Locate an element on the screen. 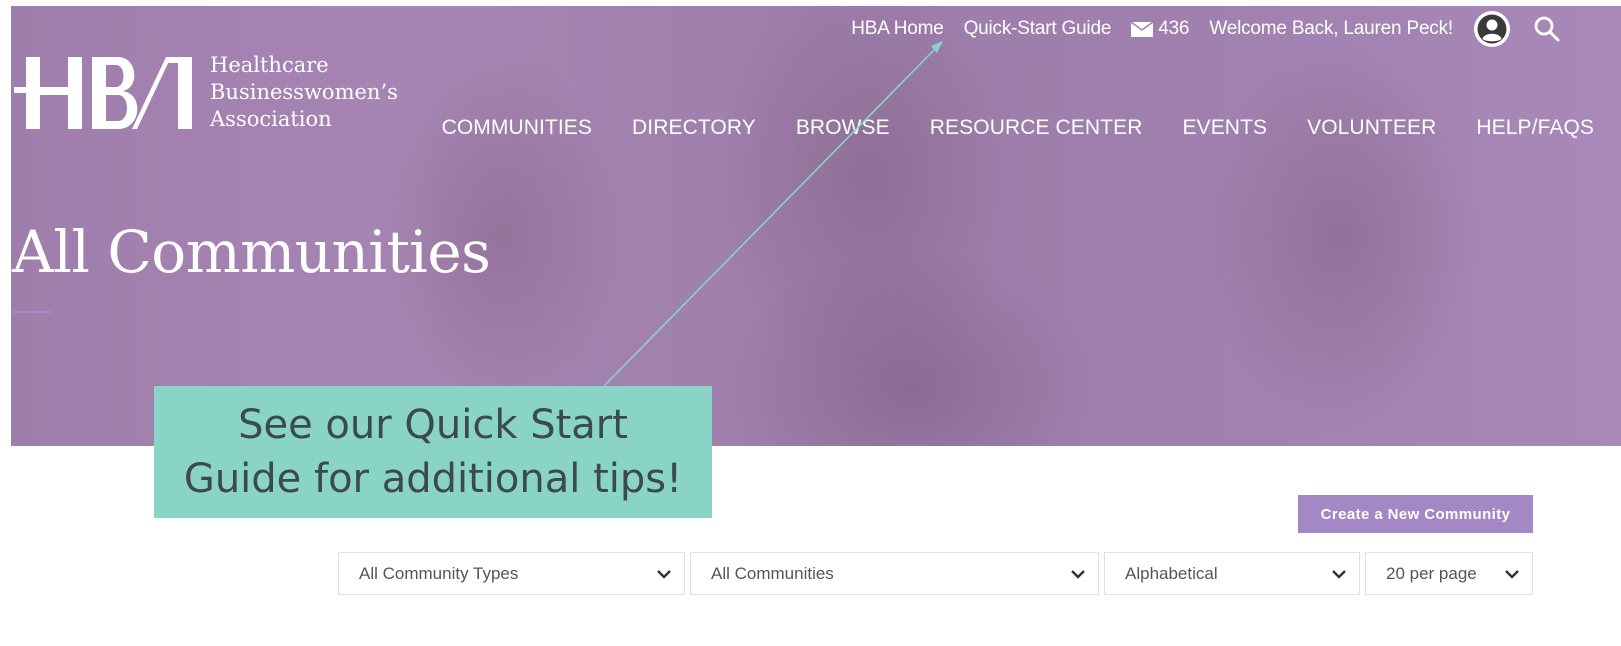 Image resolution: width=1621 pixels, height=646 pixels. nav-item-events: EVENTS is located at coordinates (1224, 128).